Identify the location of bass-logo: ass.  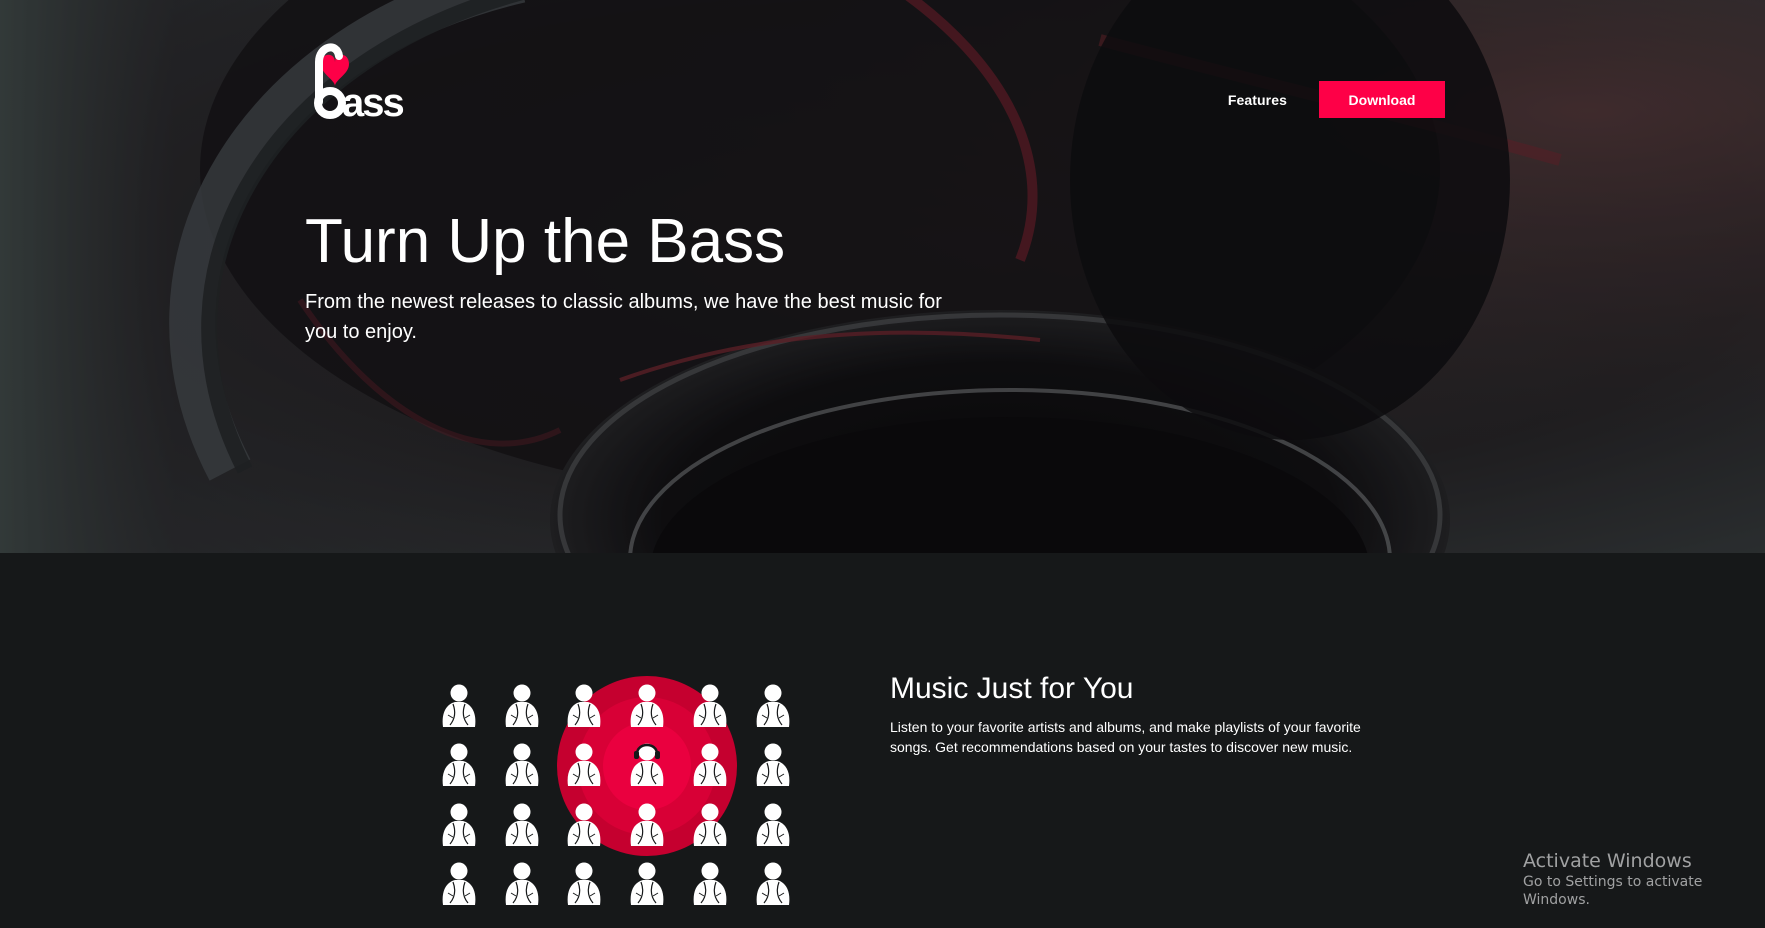
(360, 81).